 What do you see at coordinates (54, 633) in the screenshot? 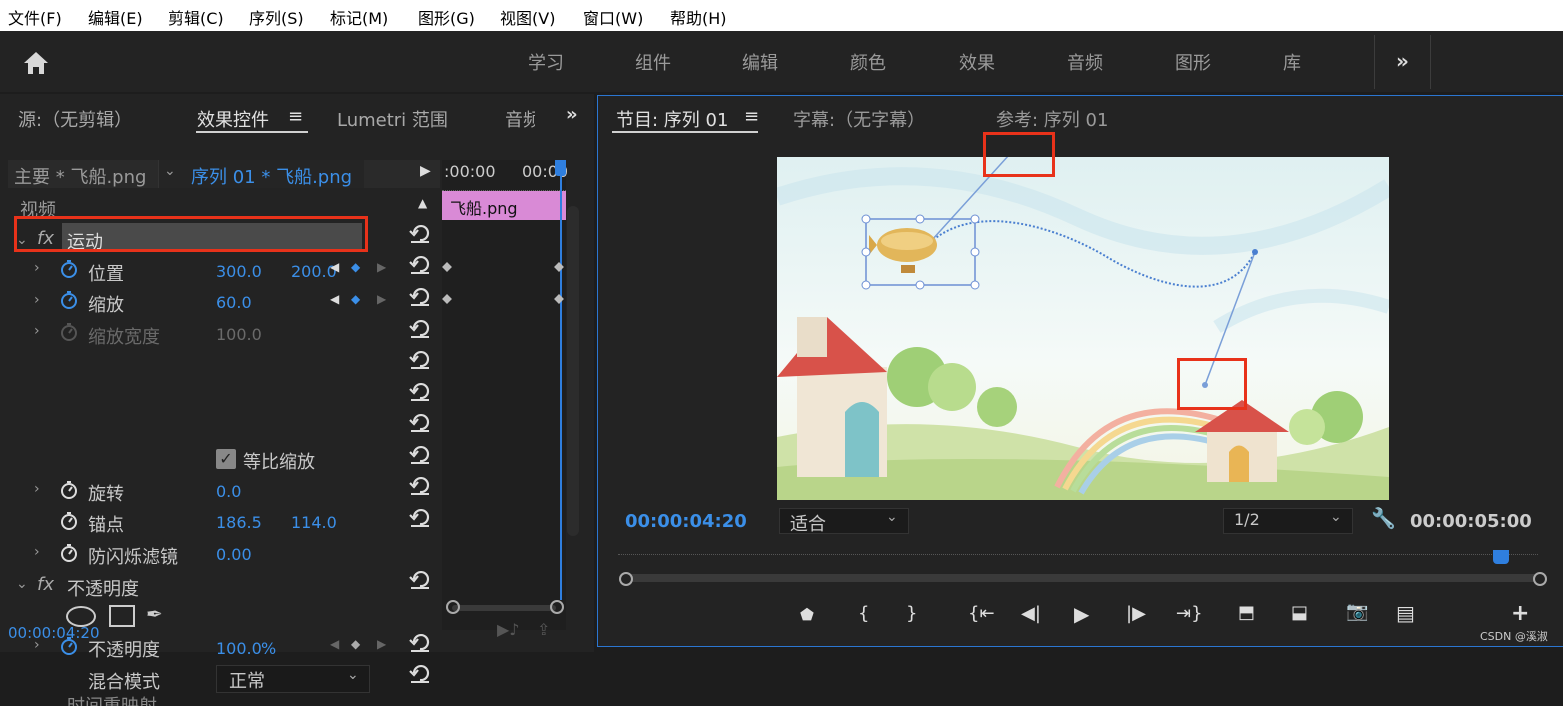
I see `current-timecode: 00:00:04:20` at bounding box center [54, 633].